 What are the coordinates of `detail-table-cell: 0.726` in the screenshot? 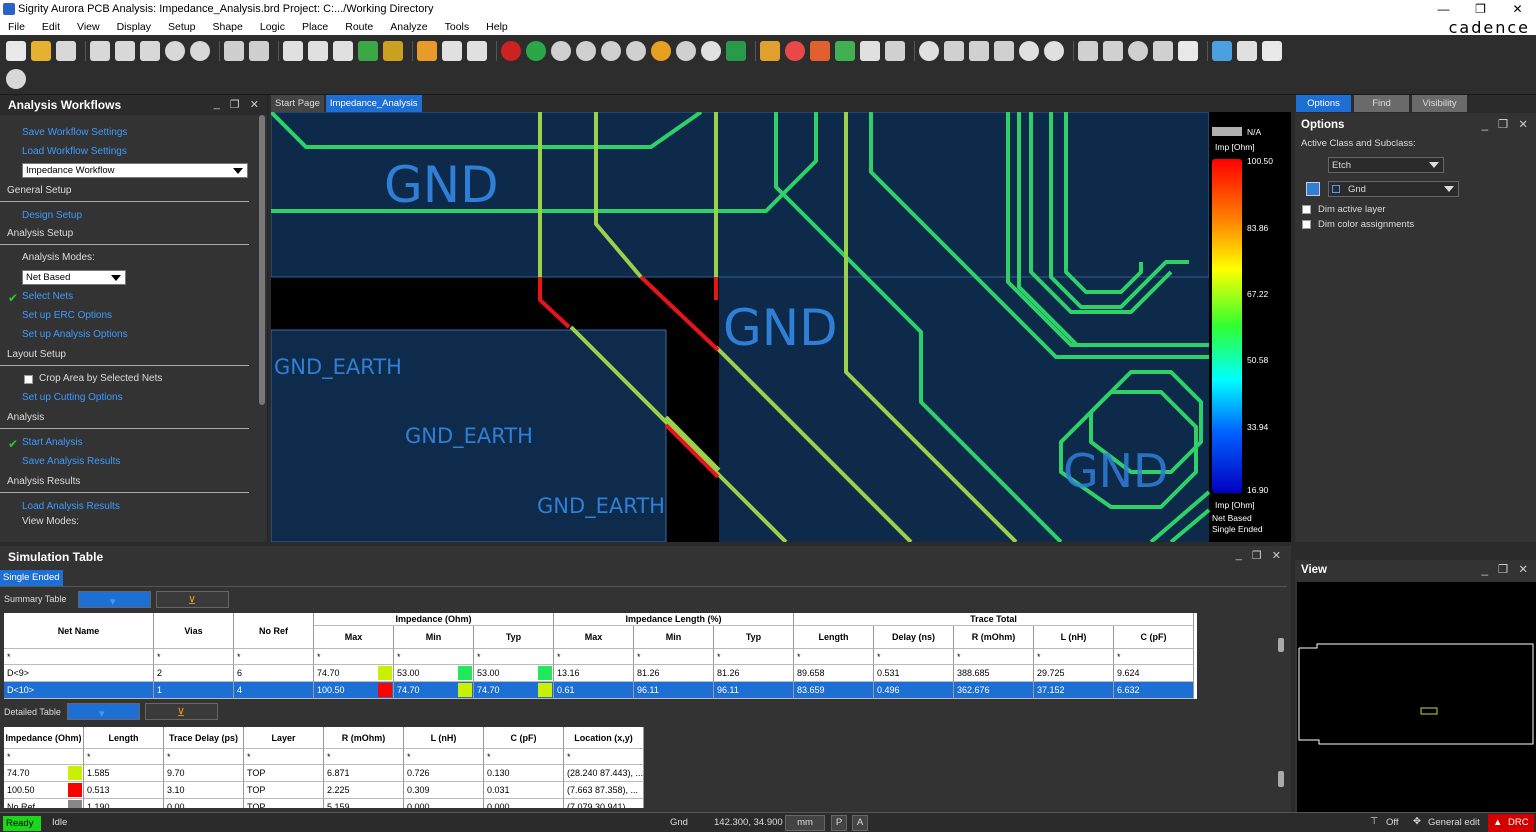 It's located at (444, 773).